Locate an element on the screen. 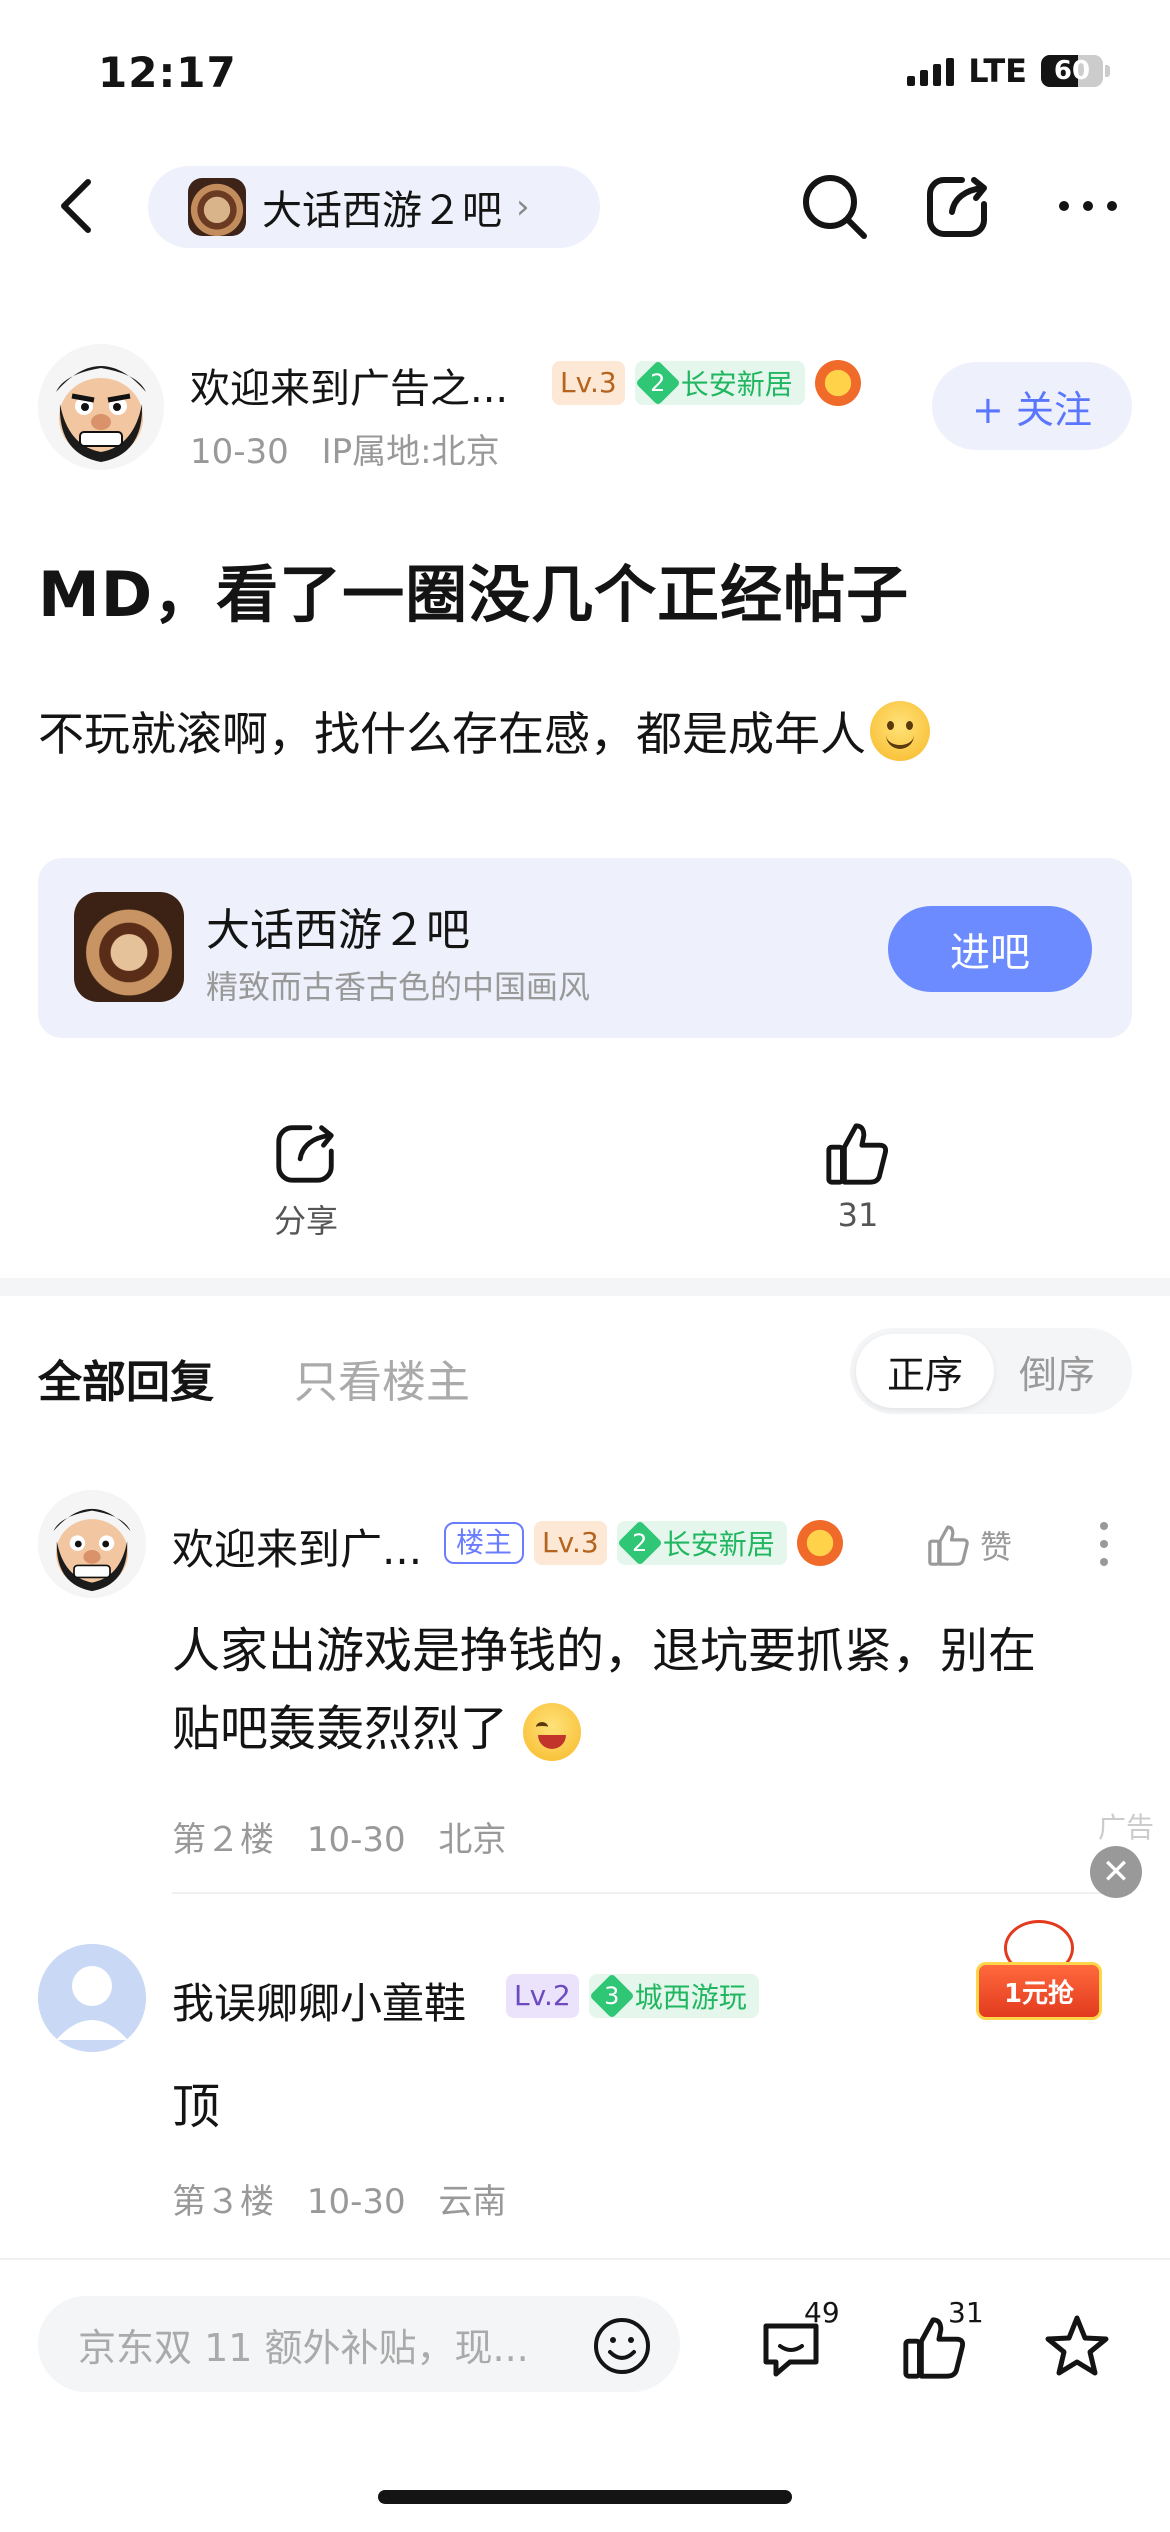 The width and height of the screenshot is (1170, 2532). forum-card-name: 大话西游２吧 is located at coordinates (338, 930).